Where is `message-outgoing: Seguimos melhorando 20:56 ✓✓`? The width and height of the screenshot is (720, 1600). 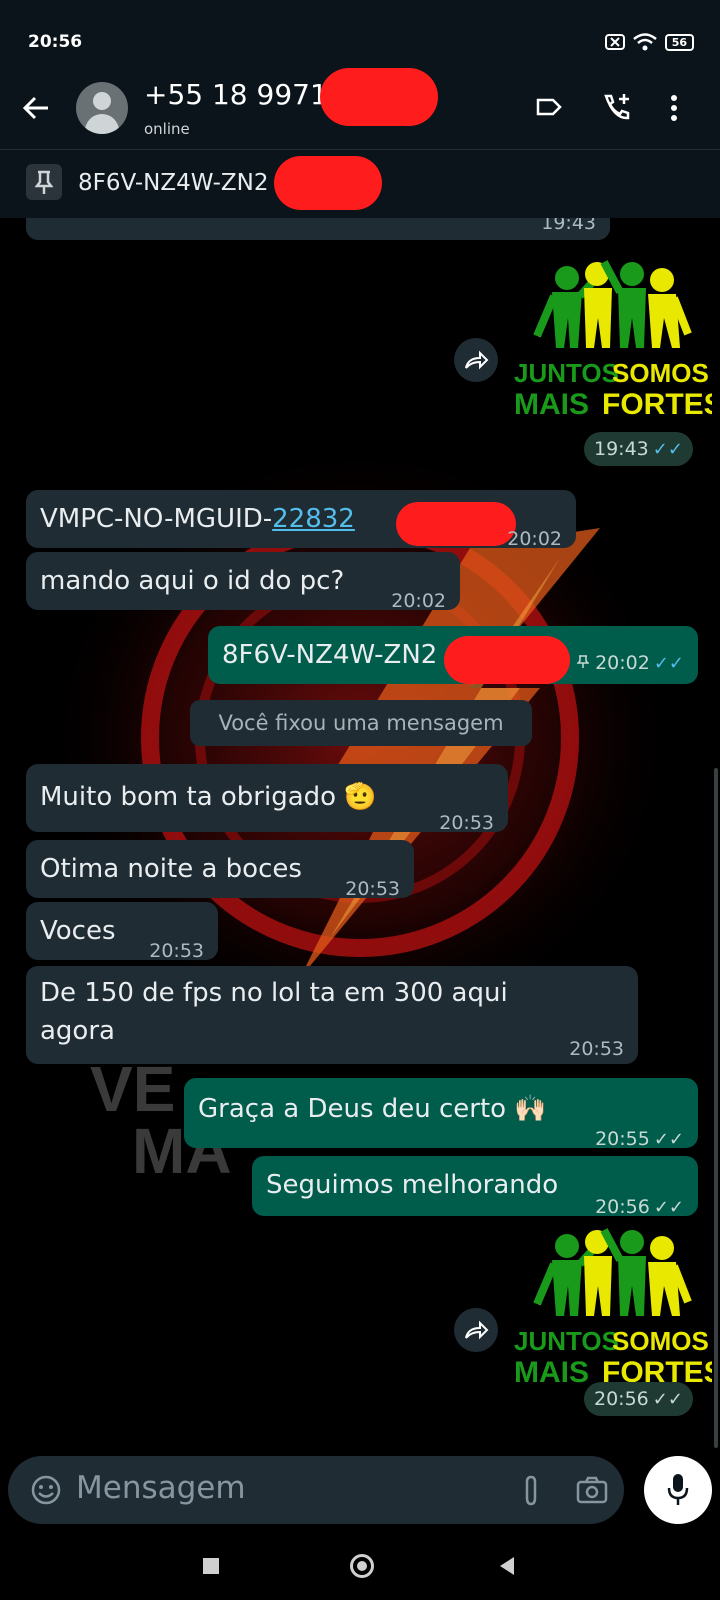 message-outgoing: Seguimos melhorando 20:56 ✓✓ is located at coordinates (475, 1187).